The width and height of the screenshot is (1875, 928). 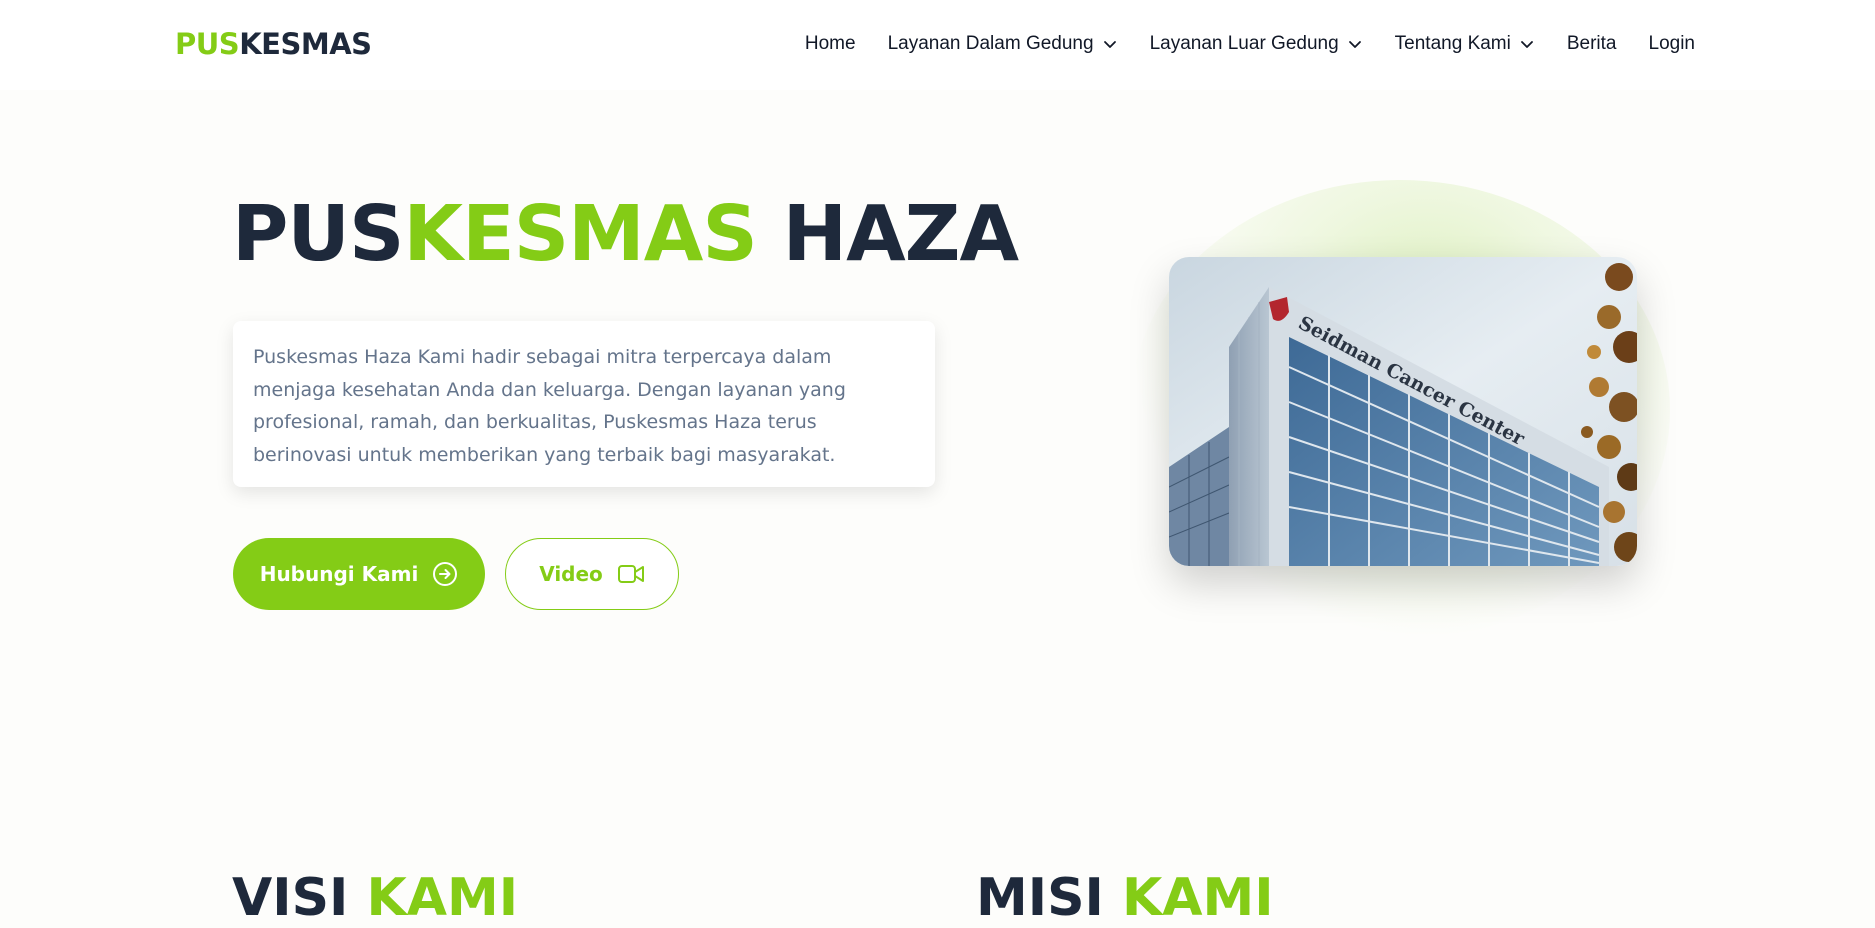 I want to click on nav-item-login: Login, so click(x=1672, y=44).